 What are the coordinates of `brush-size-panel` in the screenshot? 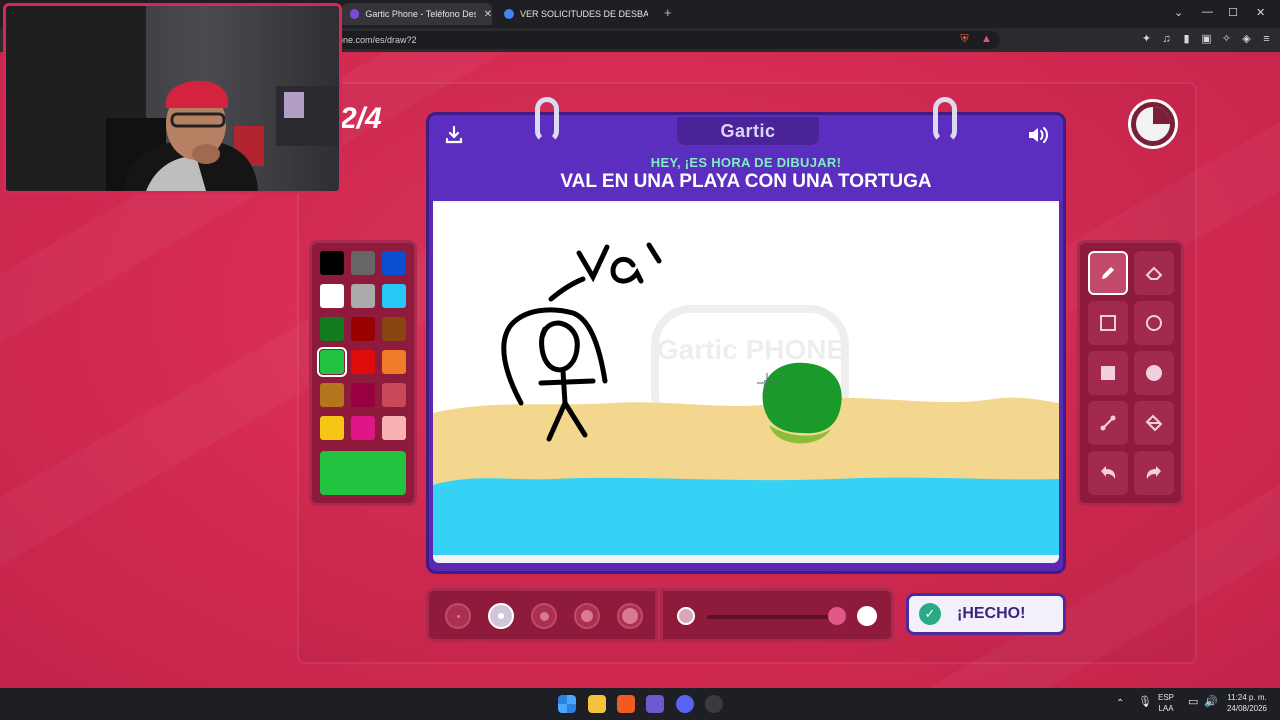 It's located at (542, 615).